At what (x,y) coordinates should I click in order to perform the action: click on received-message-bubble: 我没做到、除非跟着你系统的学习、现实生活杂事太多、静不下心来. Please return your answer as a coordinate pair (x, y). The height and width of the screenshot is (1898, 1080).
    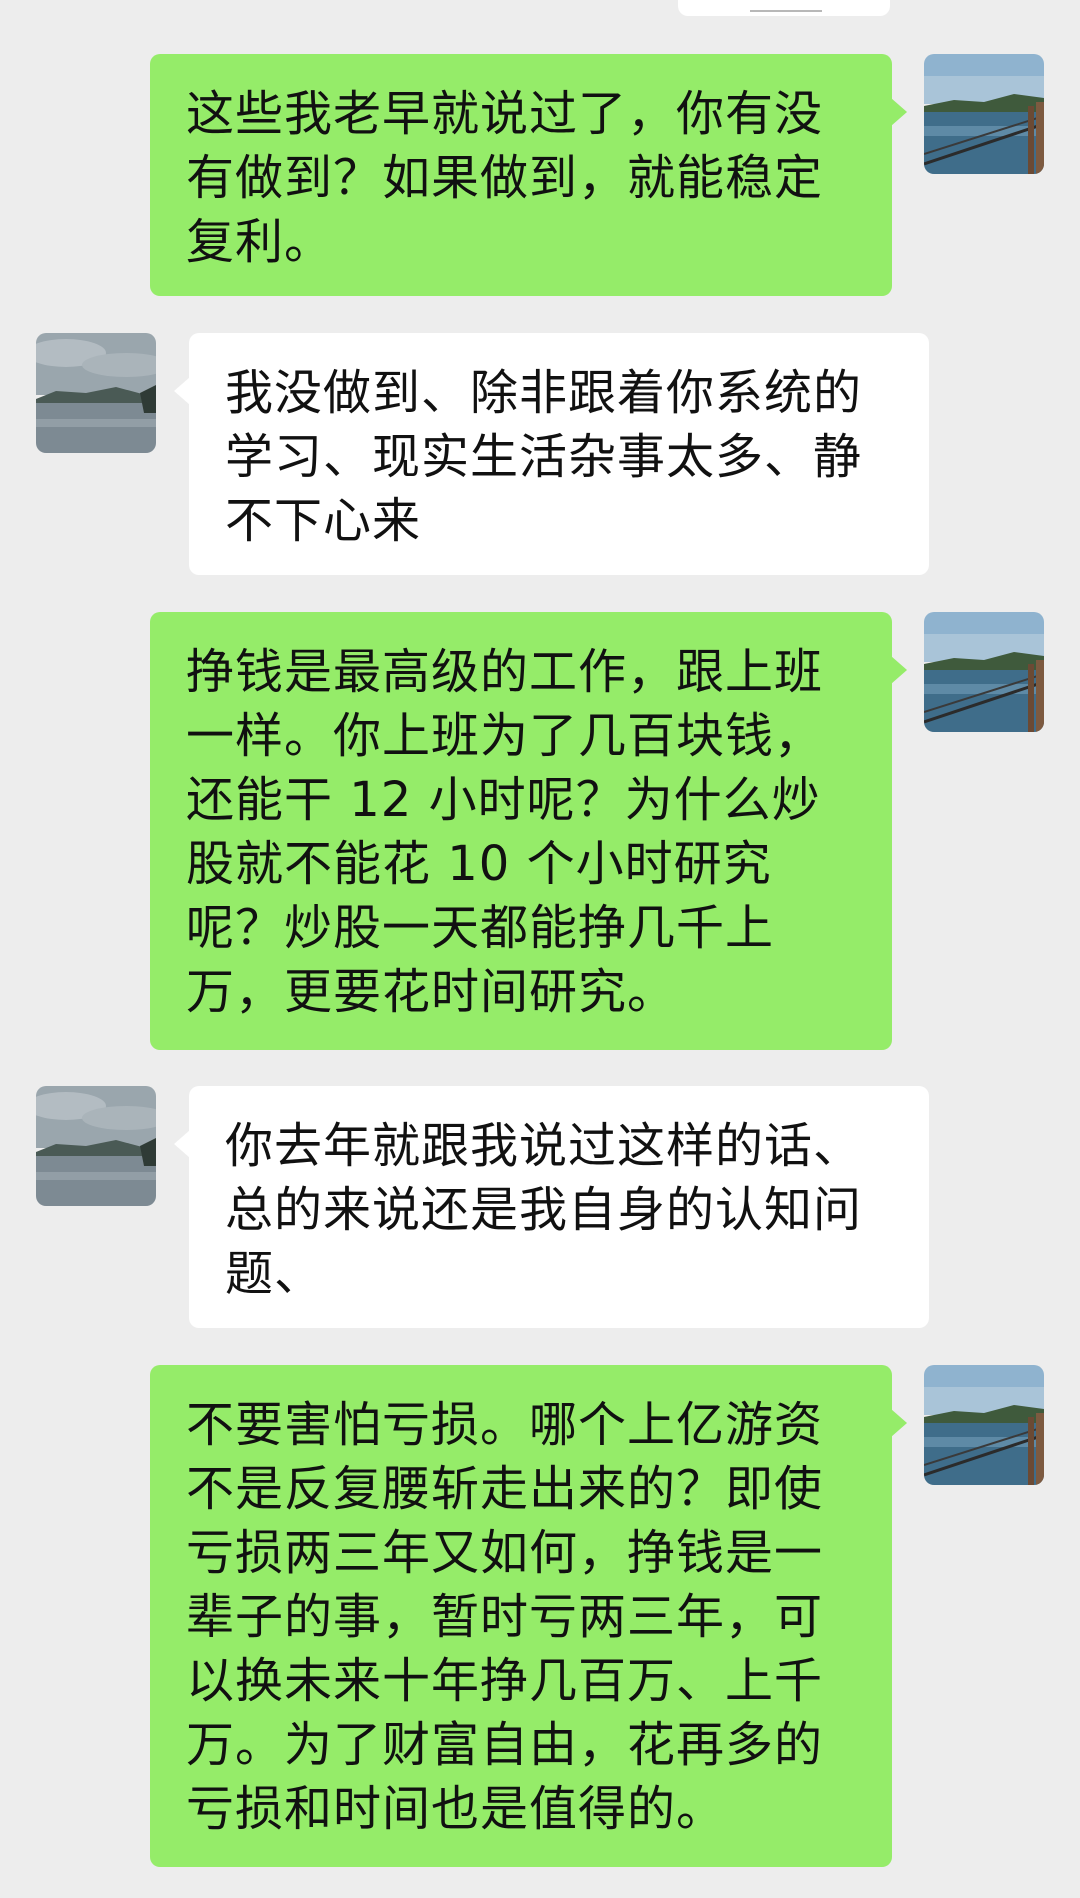
    Looking at the image, I should click on (551, 454).